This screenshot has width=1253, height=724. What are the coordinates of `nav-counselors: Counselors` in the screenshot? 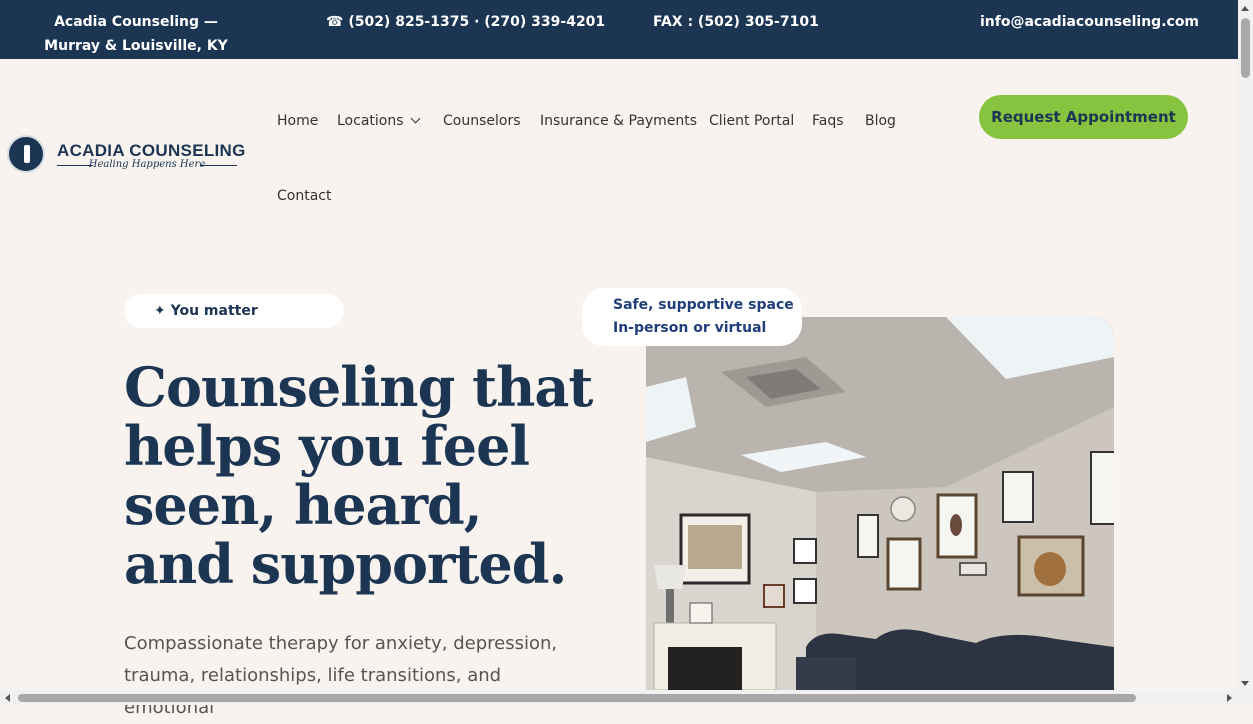 It's located at (482, 121).